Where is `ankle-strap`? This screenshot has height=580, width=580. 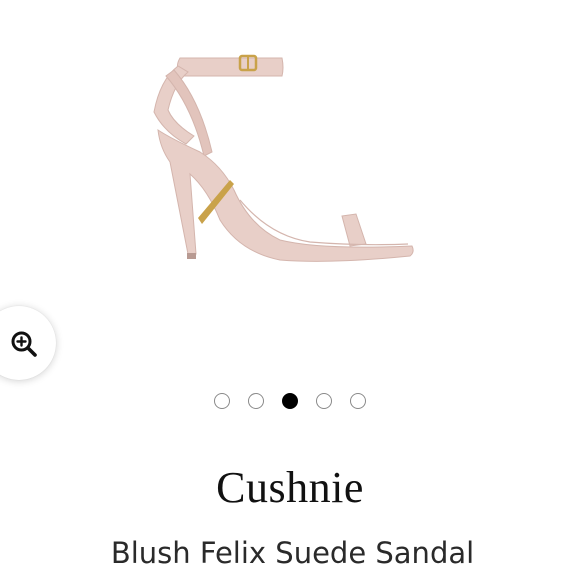 ankle-strap is located at coordinates (230, 67).